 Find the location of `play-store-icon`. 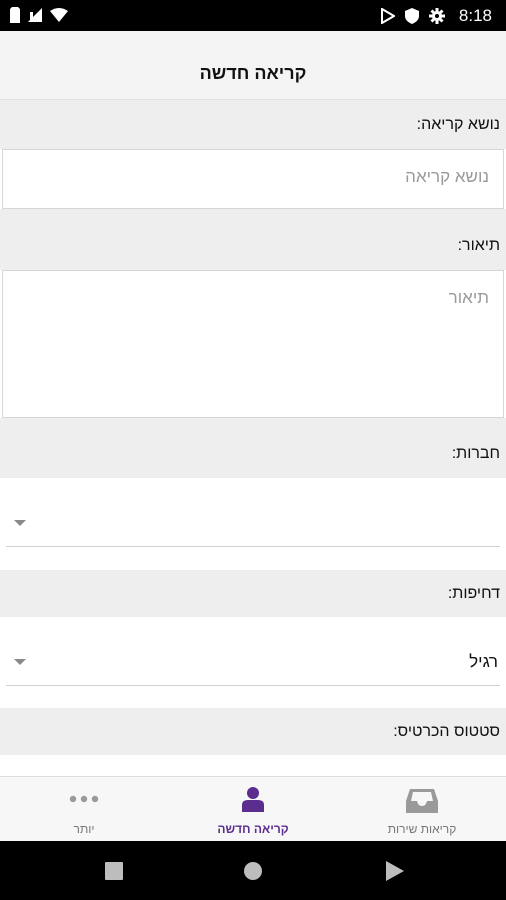

play-store-icon is located at coordinates (387, 16).